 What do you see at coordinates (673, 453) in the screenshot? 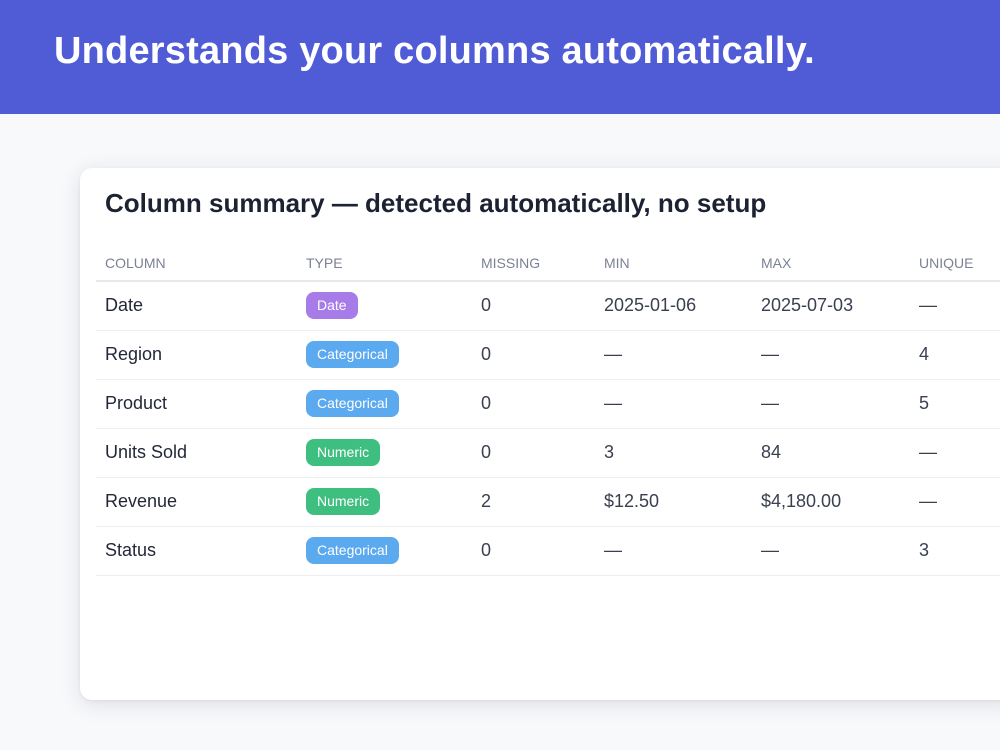
I see `cell-min: 3` at bounding box center [673, 453].